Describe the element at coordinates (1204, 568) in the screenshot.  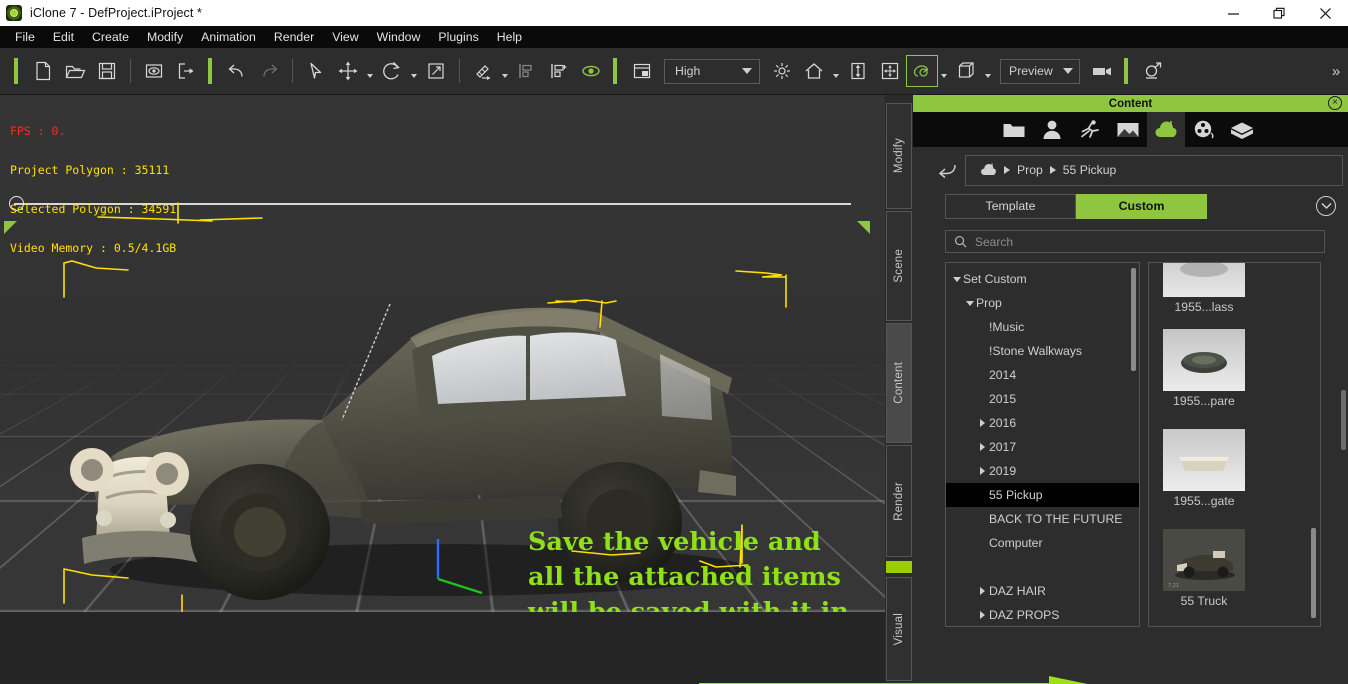
I see `asset-item: 7.21 55 Truck` at that location.